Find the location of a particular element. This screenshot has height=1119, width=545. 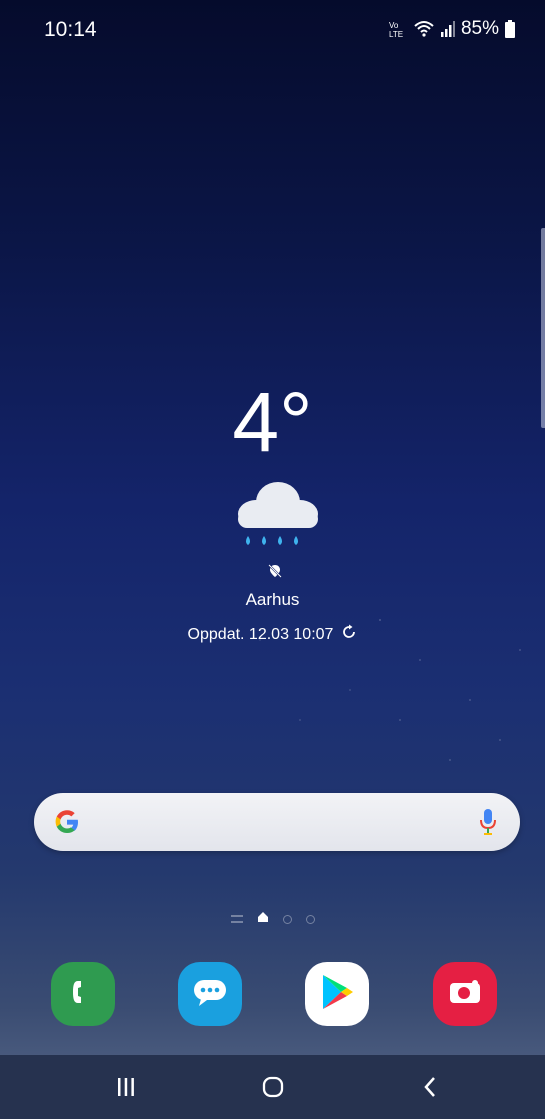

recents-icon is located at coordinates (126, 1089).